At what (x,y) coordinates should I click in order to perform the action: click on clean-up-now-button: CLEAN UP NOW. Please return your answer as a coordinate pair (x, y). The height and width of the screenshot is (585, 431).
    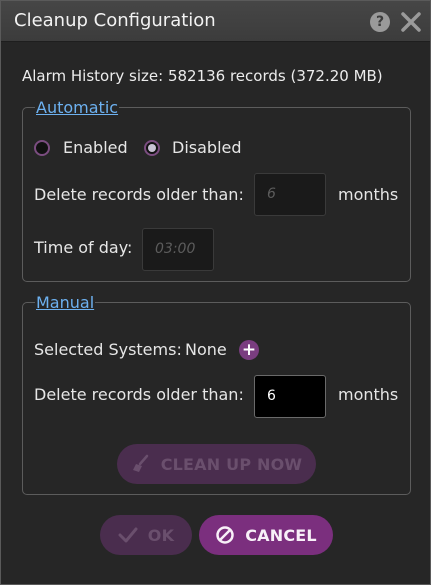
    Looking at the image, I should click on (216, 464).